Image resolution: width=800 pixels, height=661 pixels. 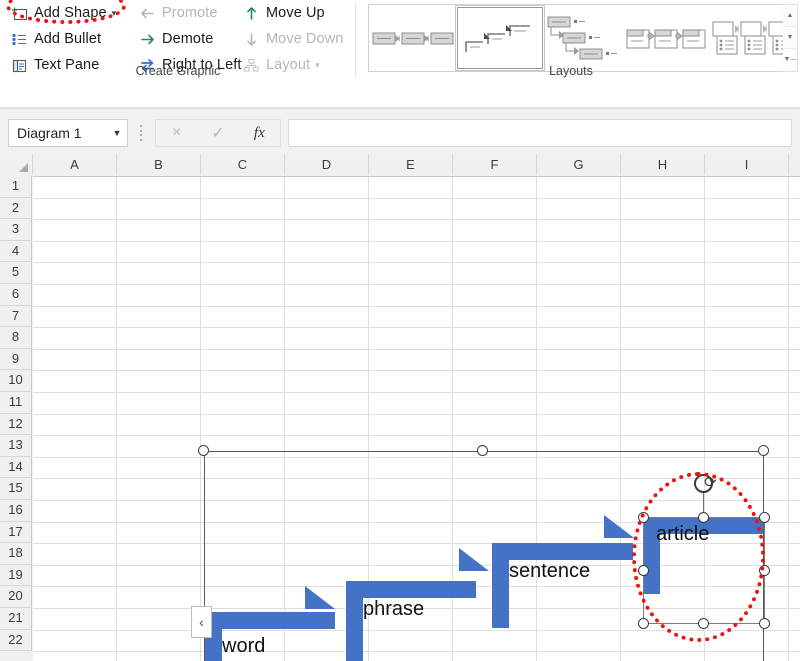 I want to click on name-box: Diagram 1 ▼, so click(x=68, y=133).